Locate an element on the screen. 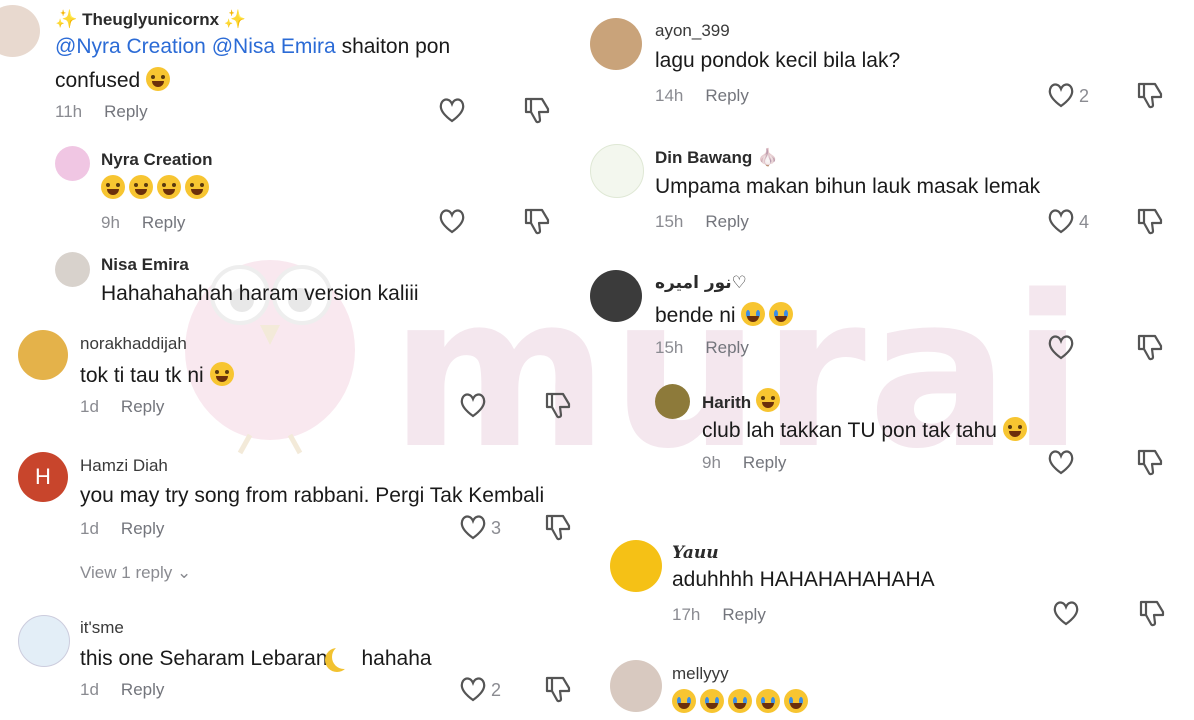  comment-meta: 14h Reply is located at coordinates (702, 96).